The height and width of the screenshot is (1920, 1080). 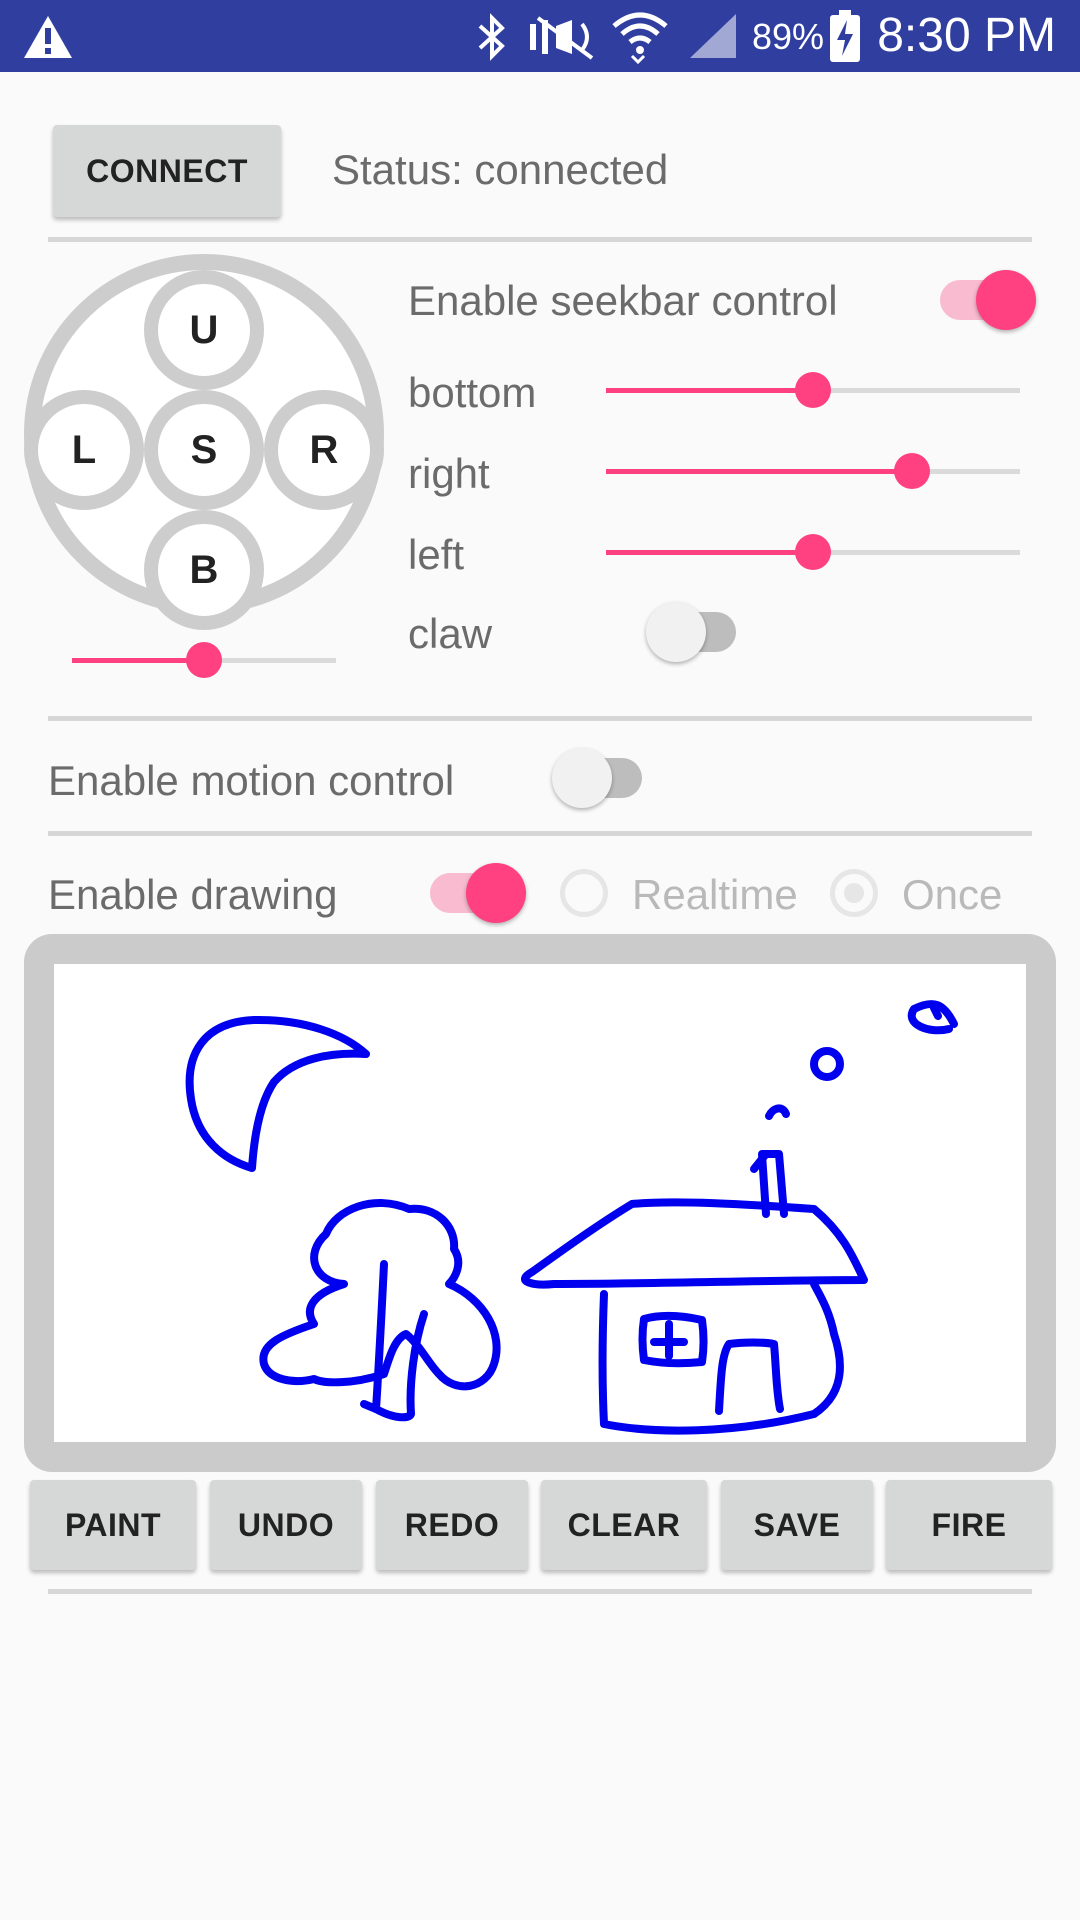 What do you see at coordinates (193, 894) in the screenshot?
I see `drawing-label: Enable drawing` at bounding box center [193, 894].